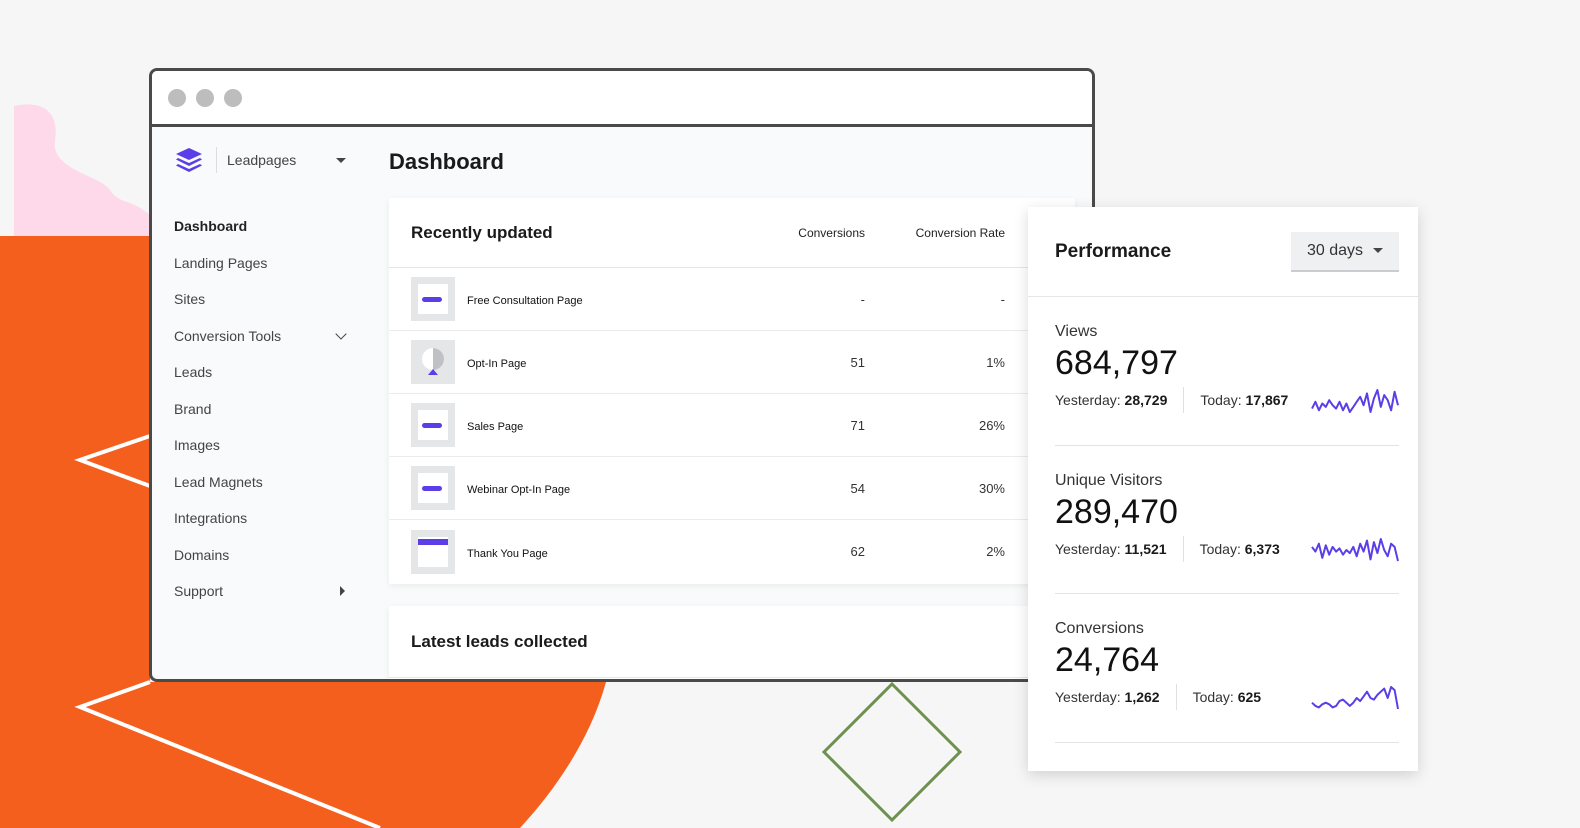 The height and width of the screenshot is (828, 1580). What do you see at coordinates (190, 299) in the screenshot?
I see `sidebar-item-label: Sites` at bounding box center [190, 299].